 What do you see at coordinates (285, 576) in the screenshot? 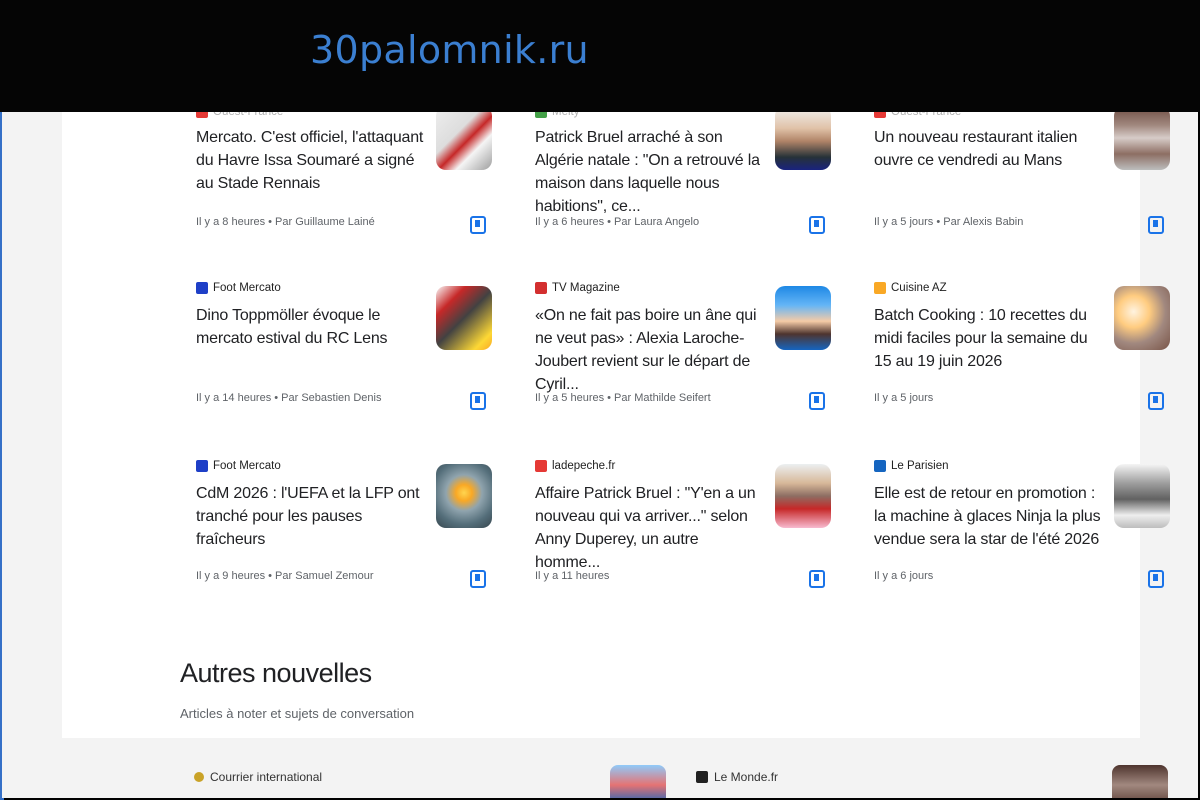
I see `card-meta: Il y a 9 heures • Par Samuel Zemour` at bounding box center [285, 576].